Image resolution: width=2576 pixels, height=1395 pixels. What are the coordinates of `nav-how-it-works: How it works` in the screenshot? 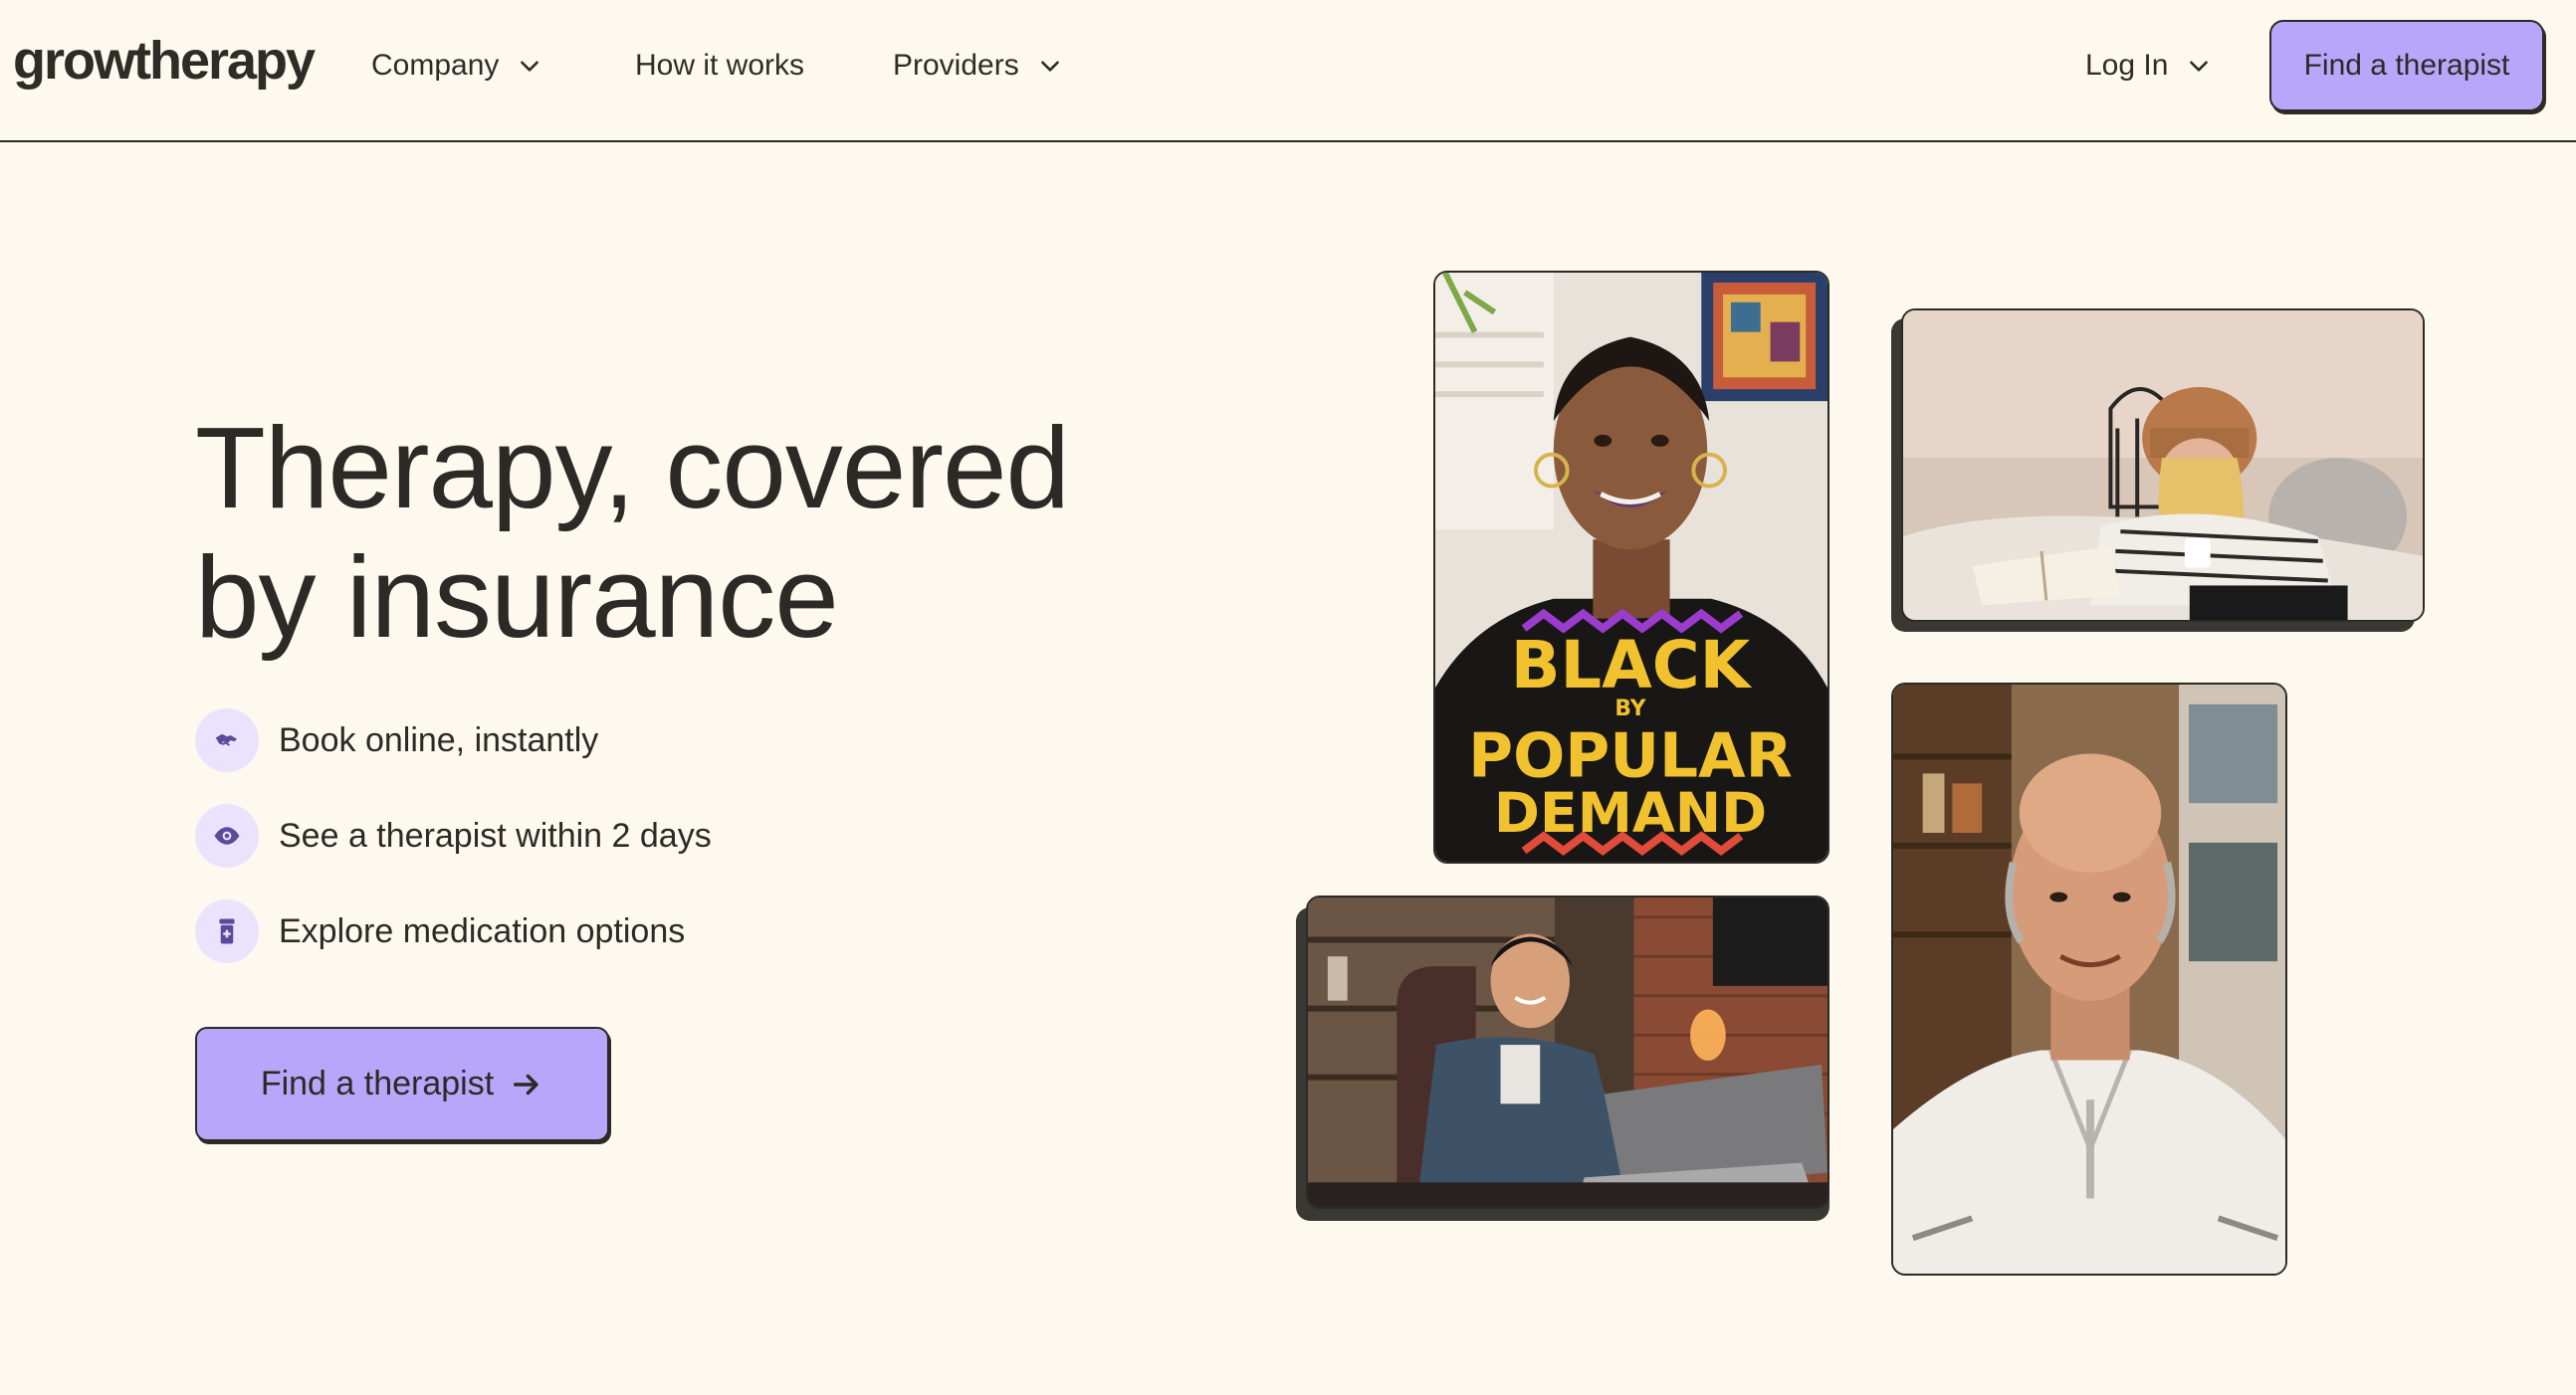 It's located at (719, 66).